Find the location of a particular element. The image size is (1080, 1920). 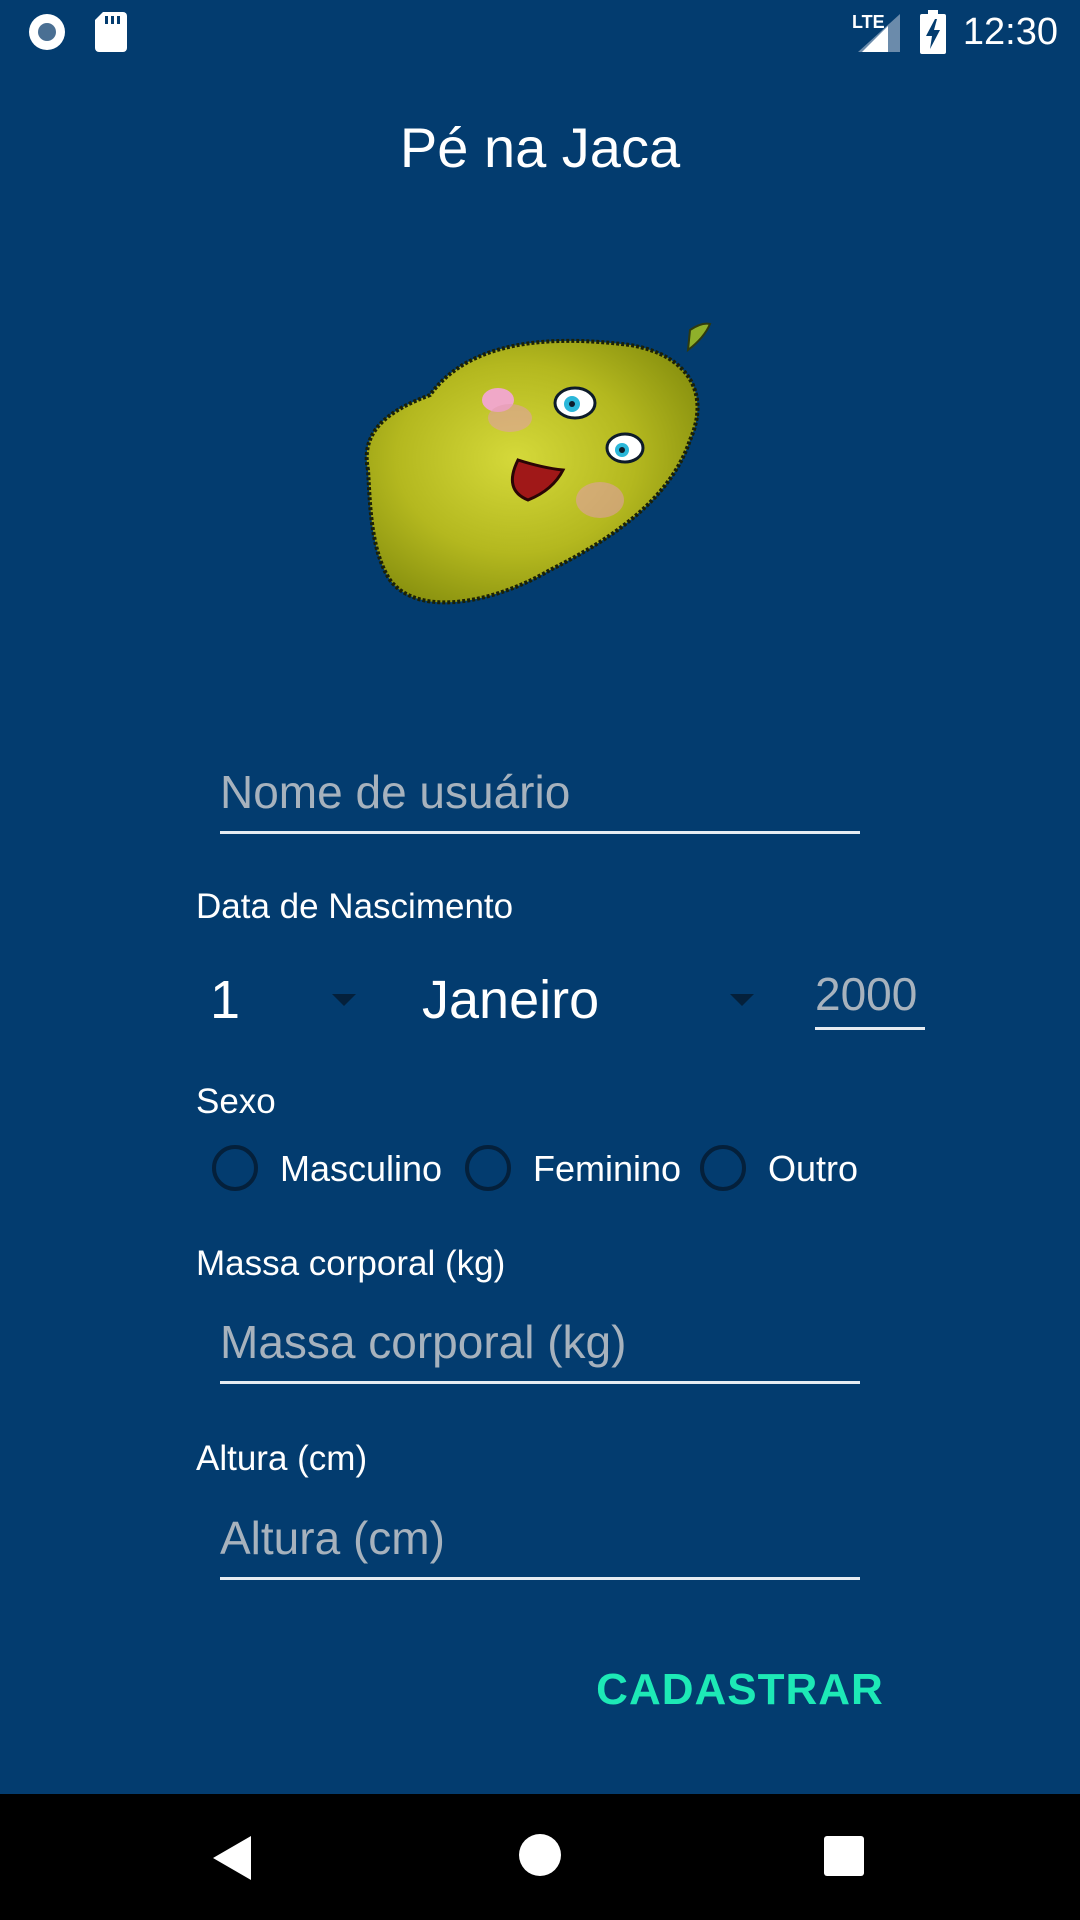

signal-icon is located at coordinates (879, 33).